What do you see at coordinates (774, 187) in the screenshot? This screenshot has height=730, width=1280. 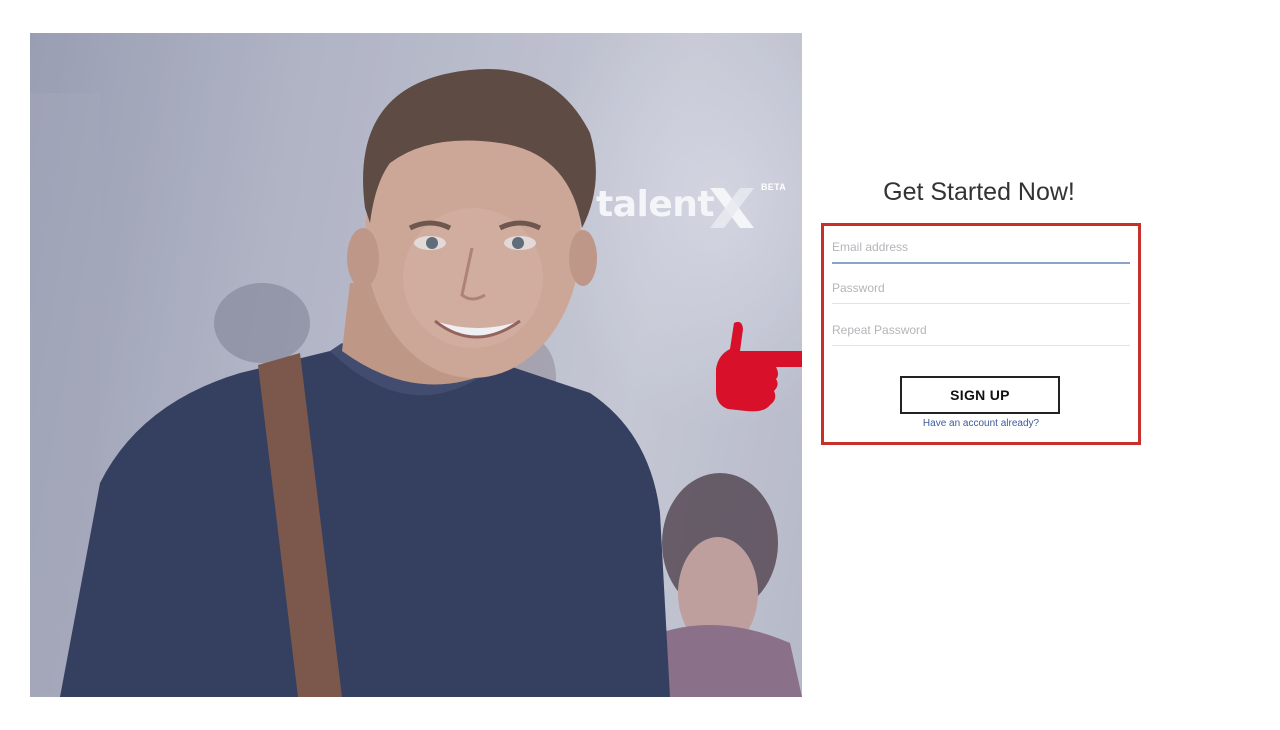 I see `beta-badge: BETA` at bounding box center [774, 187].